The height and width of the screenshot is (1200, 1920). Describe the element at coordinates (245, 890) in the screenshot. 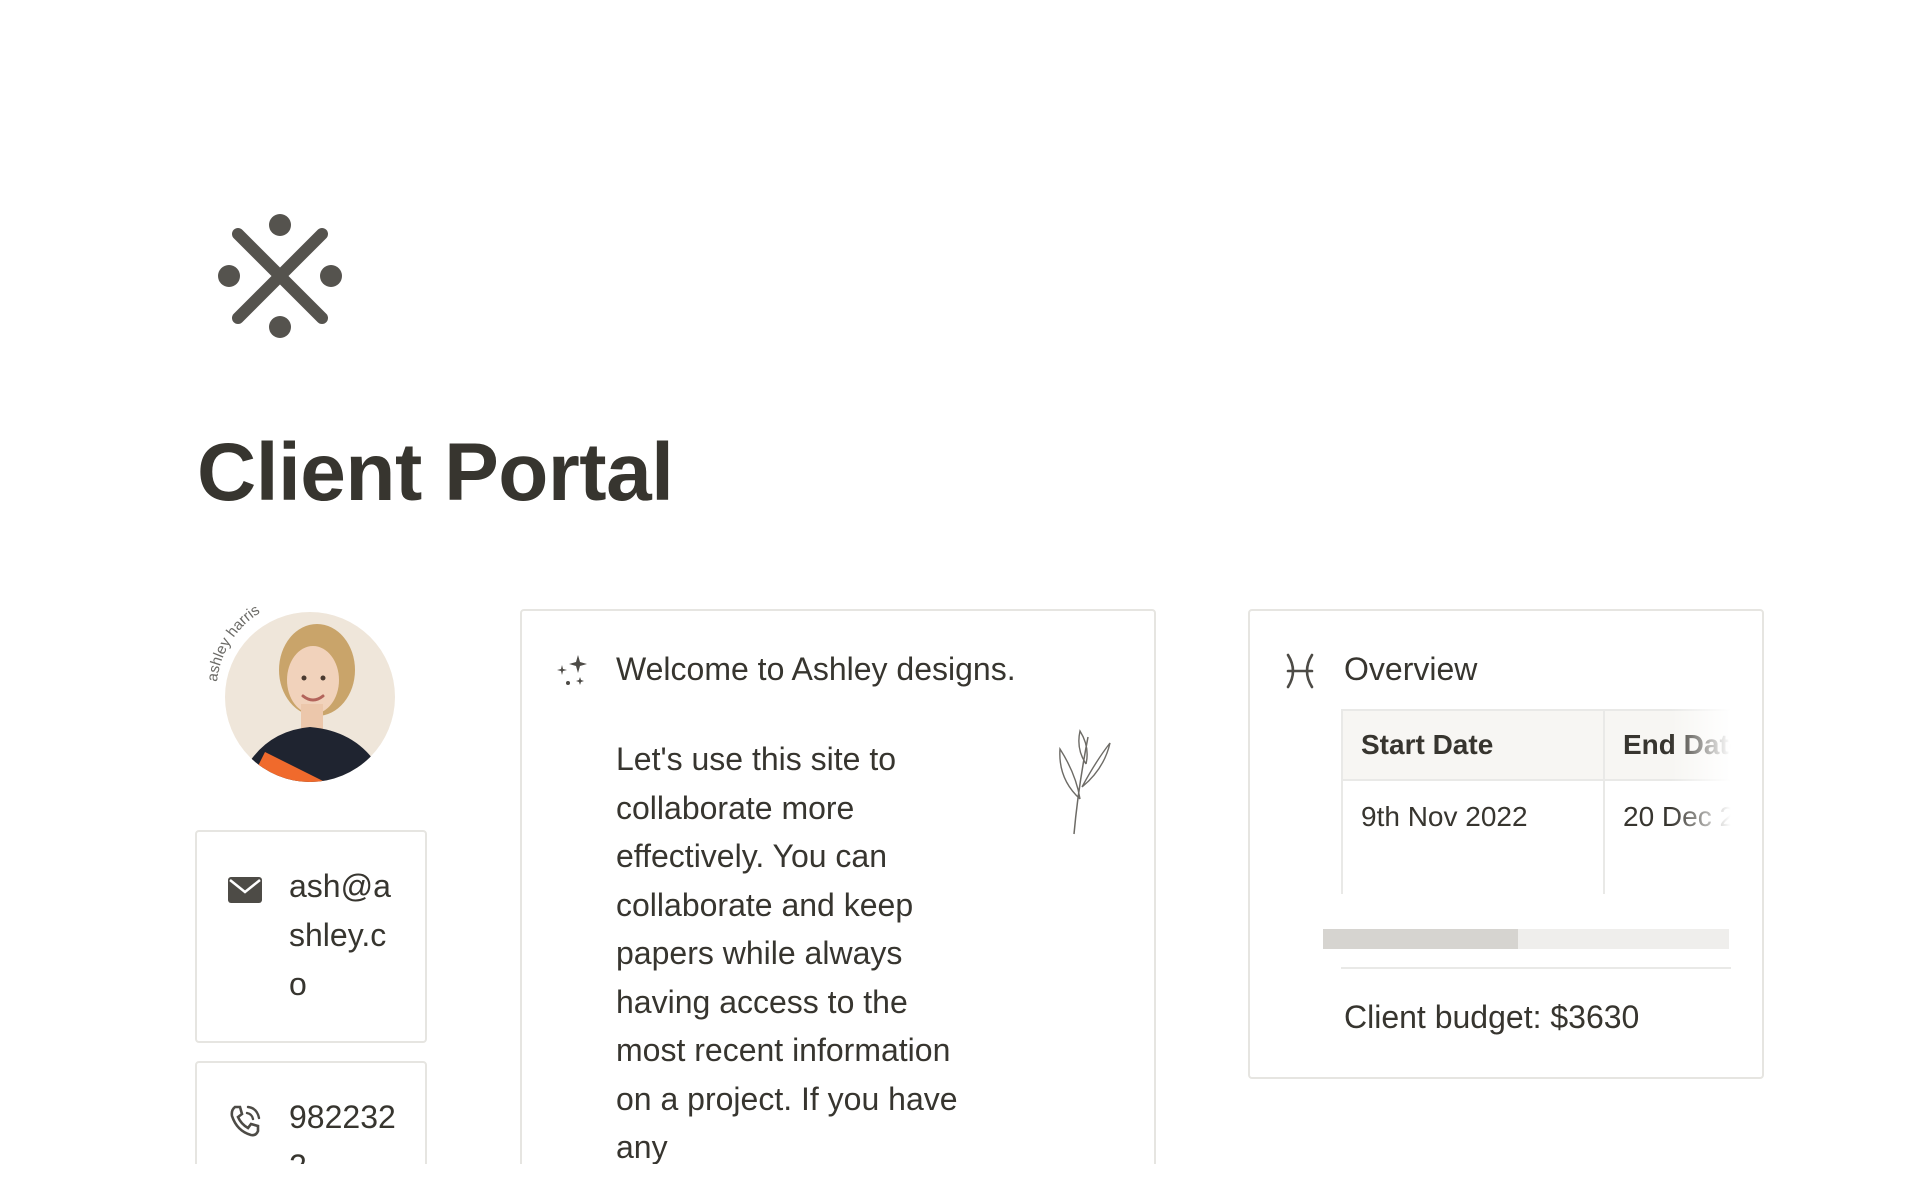

I see `mail-icon` at that location.